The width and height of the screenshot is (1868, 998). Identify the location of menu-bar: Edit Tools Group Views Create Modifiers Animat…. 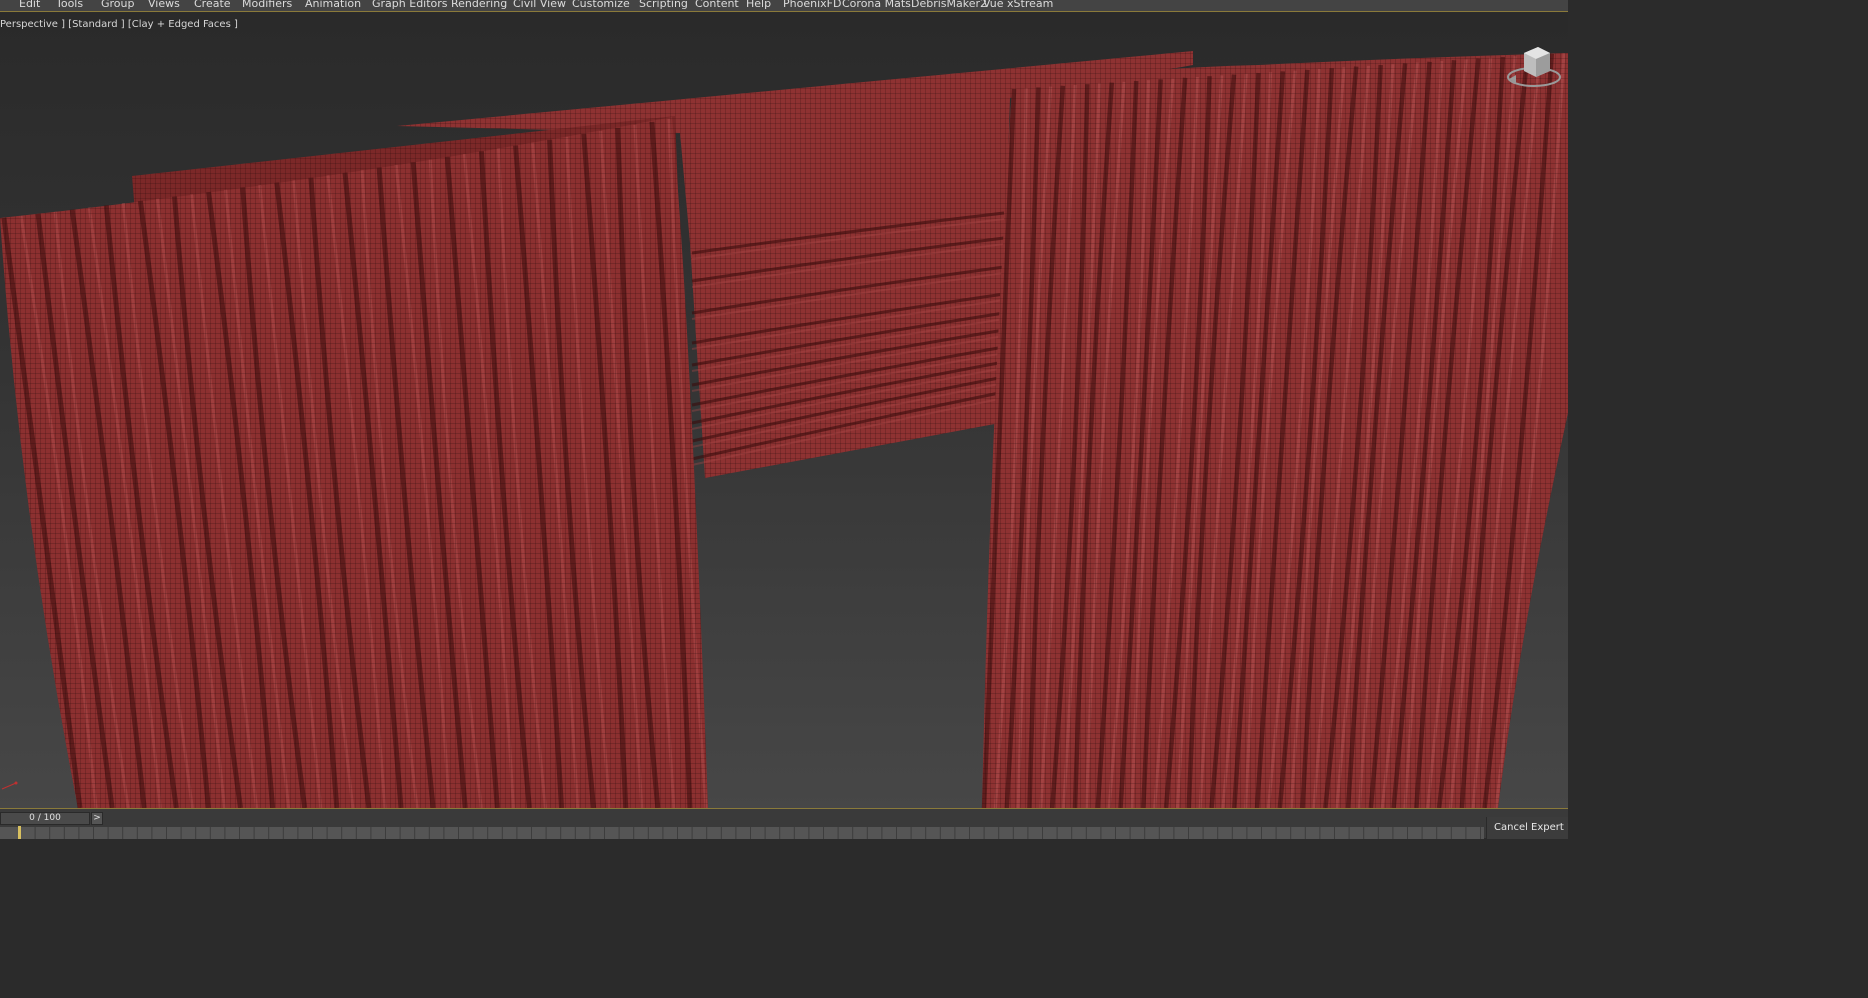
(784, 6).